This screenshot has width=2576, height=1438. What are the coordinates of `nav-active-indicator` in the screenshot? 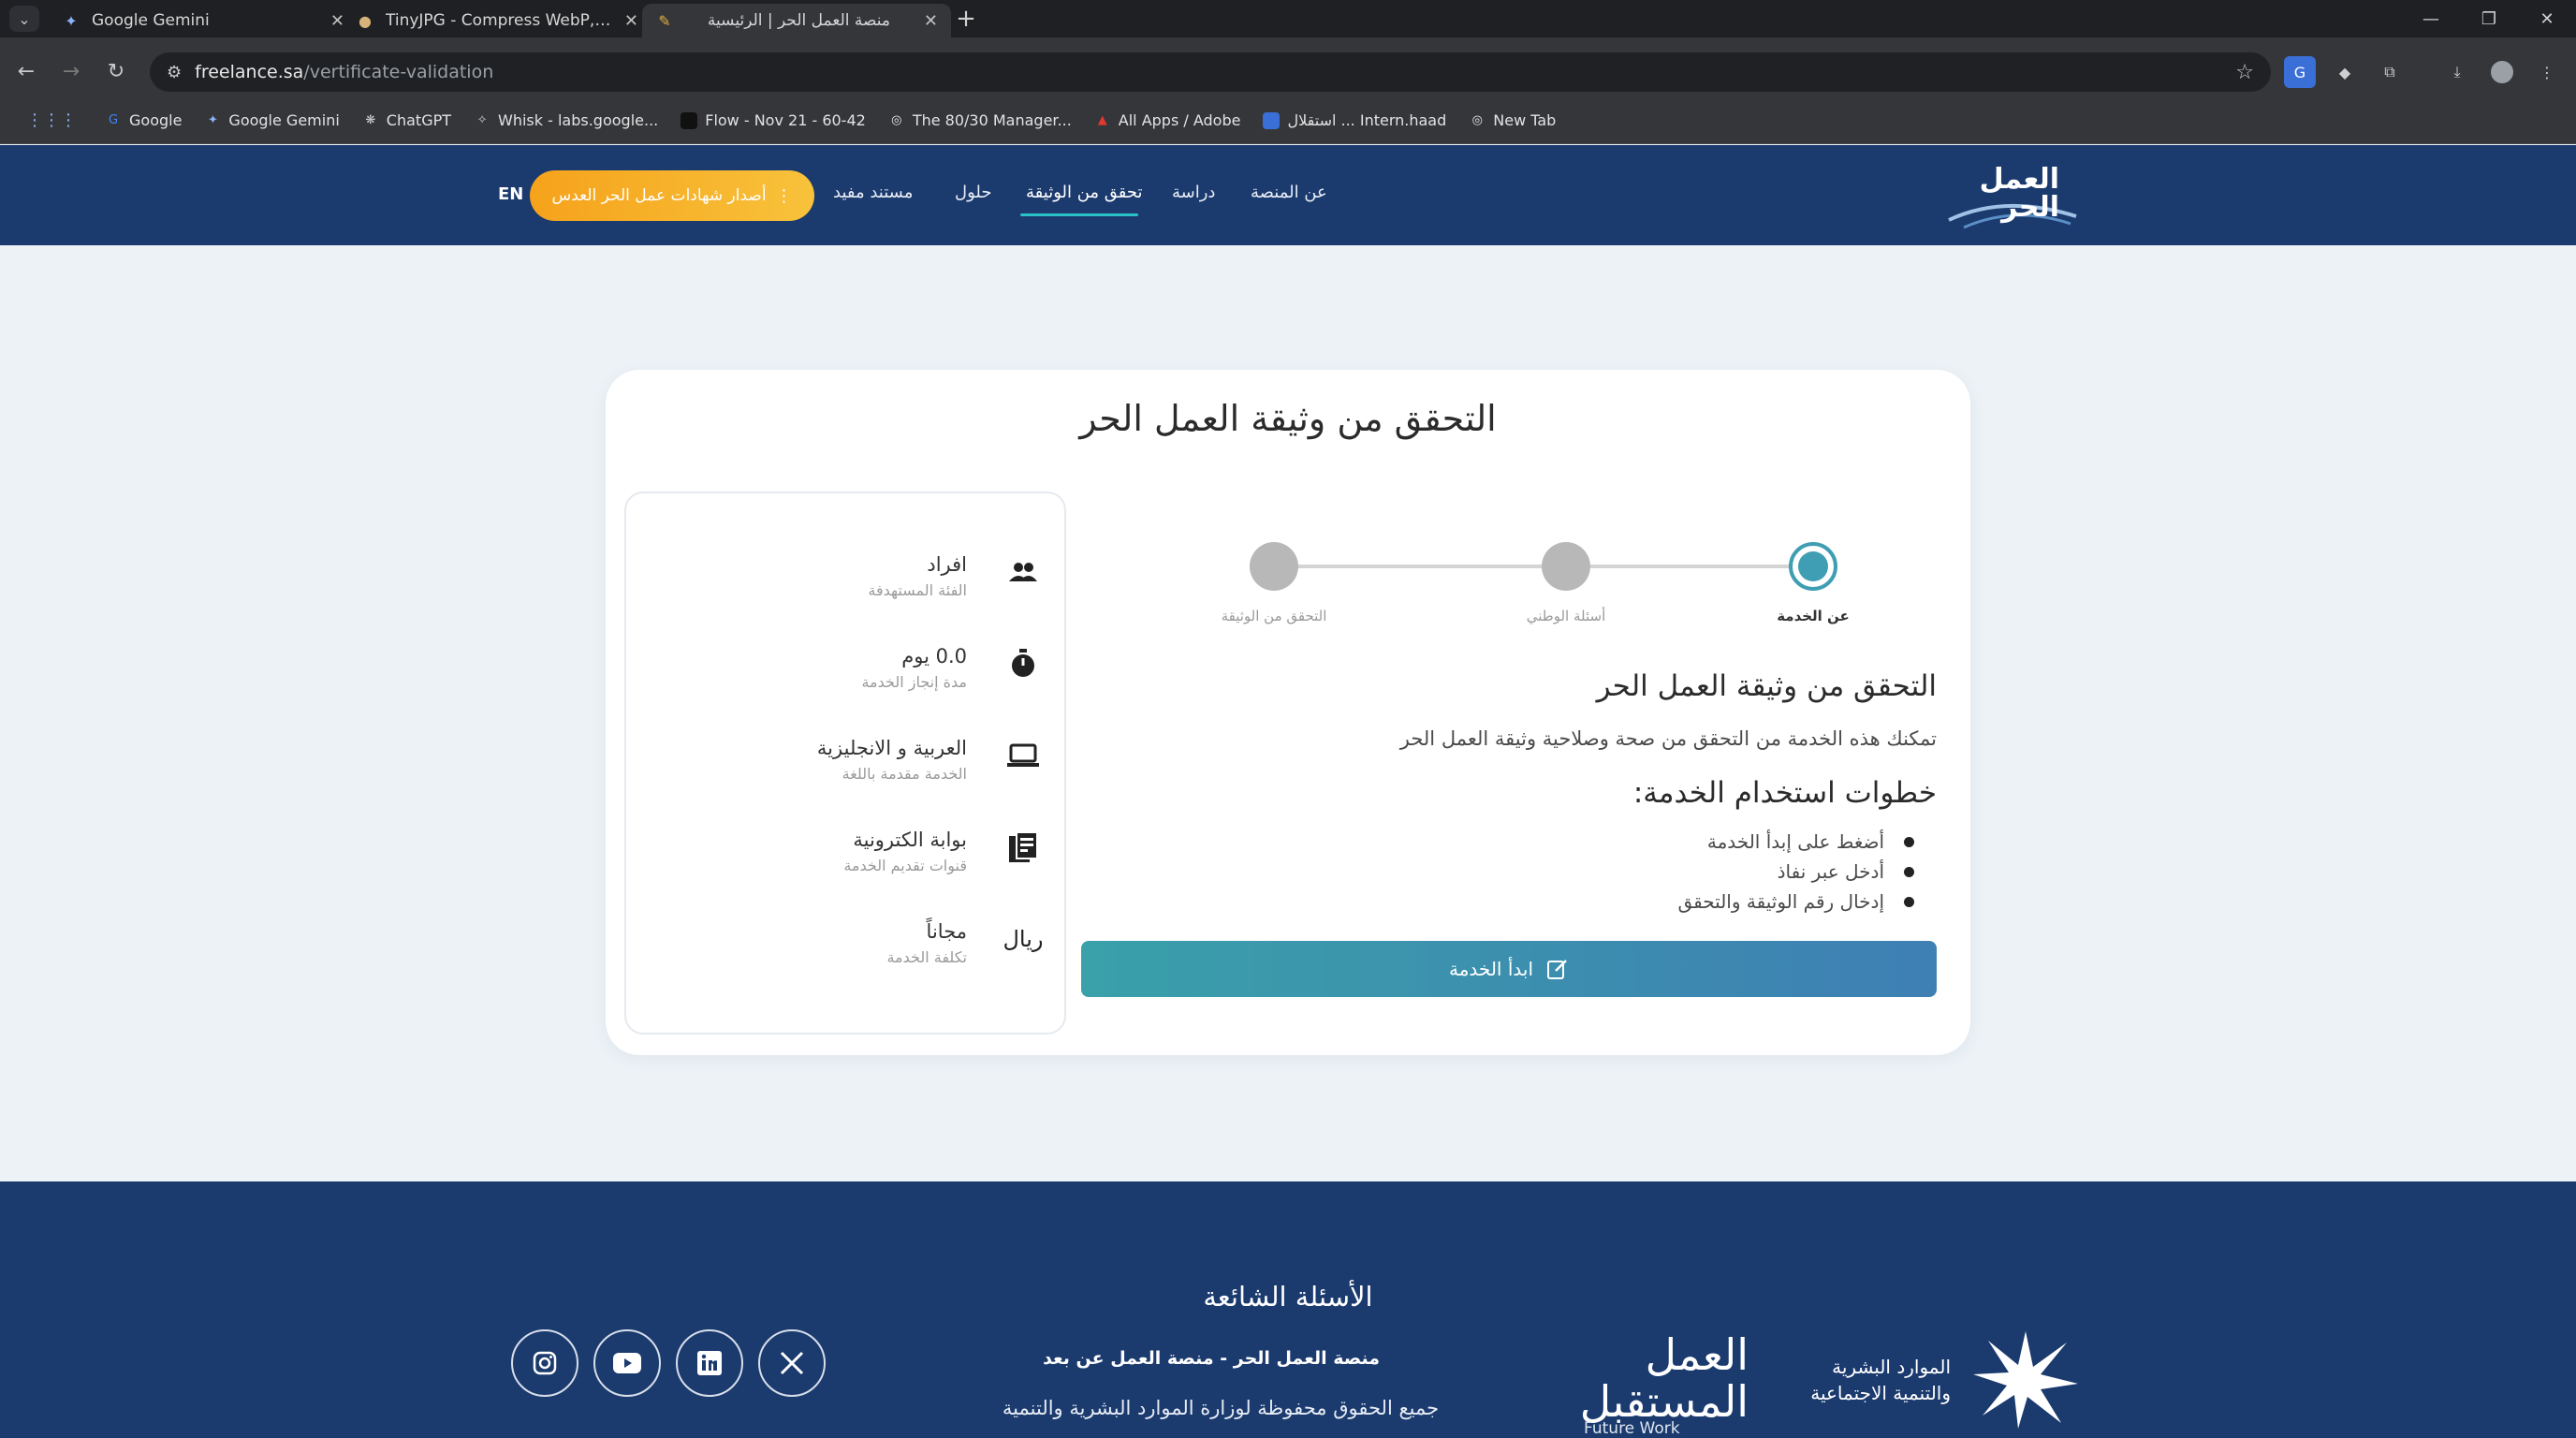 It's located at (1079, 214).